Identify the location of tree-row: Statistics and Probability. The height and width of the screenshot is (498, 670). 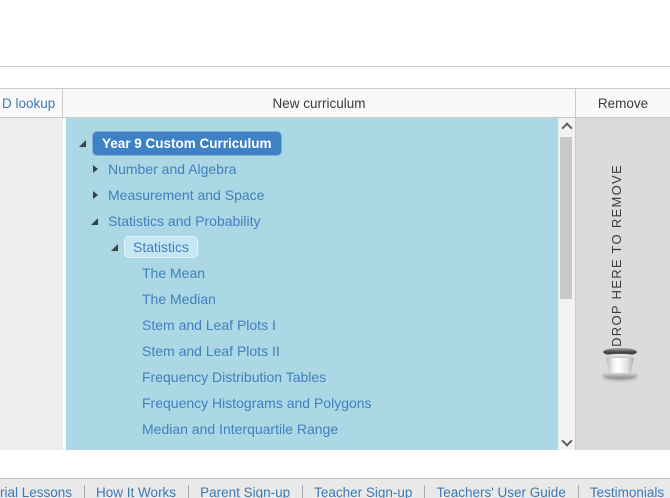
(312, 221).